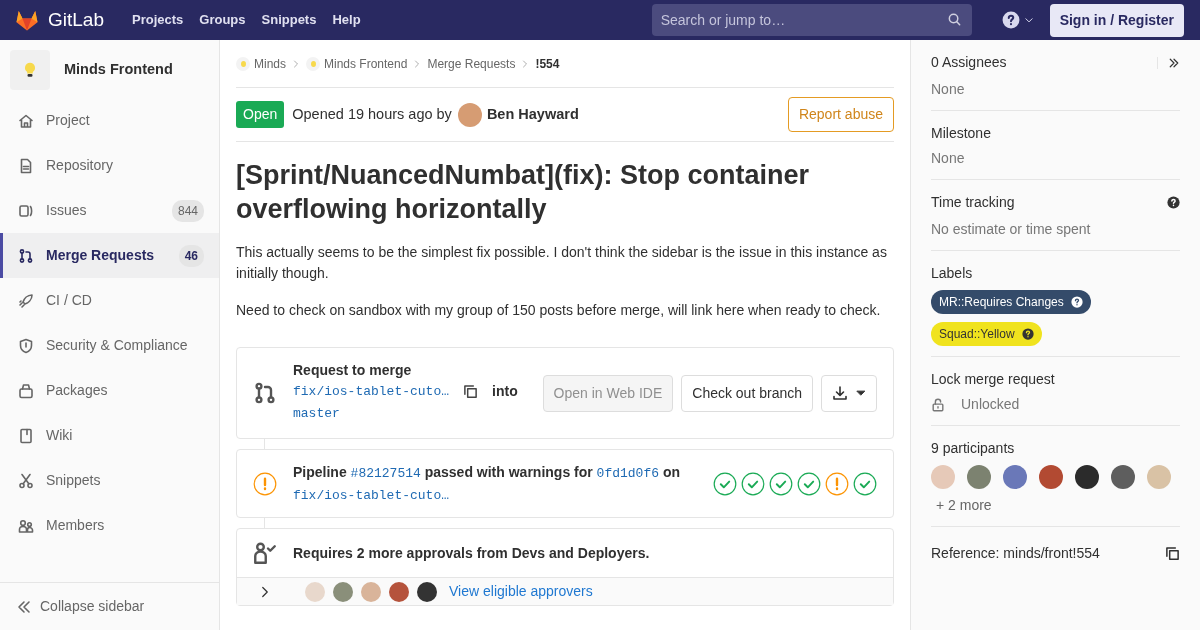 This screenshot has width=1200, height=630. Describe the element at coordinates (952, 273) in the screenshot. I see `labels-title: Labels` at that location.